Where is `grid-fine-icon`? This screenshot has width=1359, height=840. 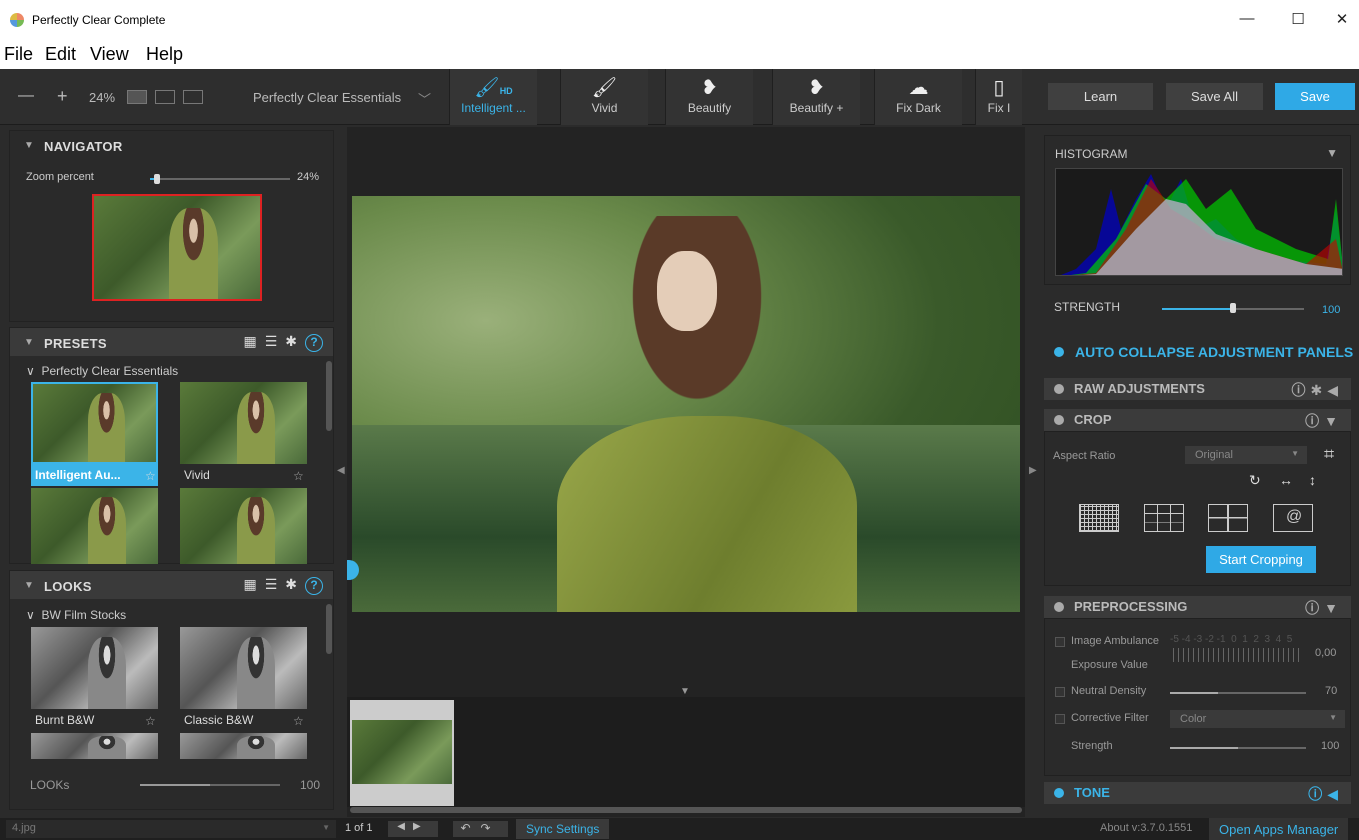
grid-fine-icon is located at coordinates (1099, 518).